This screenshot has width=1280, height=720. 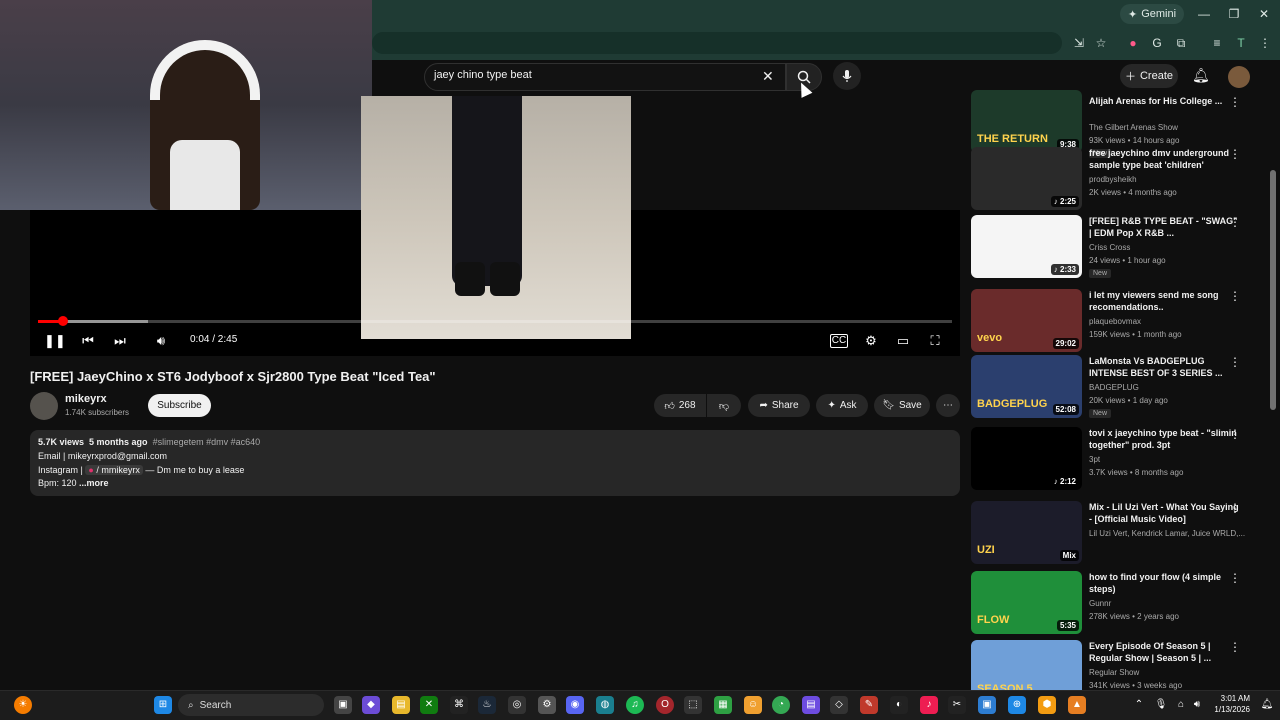 I want to click on app-icon: ▲, so click(x=1077, y=705).